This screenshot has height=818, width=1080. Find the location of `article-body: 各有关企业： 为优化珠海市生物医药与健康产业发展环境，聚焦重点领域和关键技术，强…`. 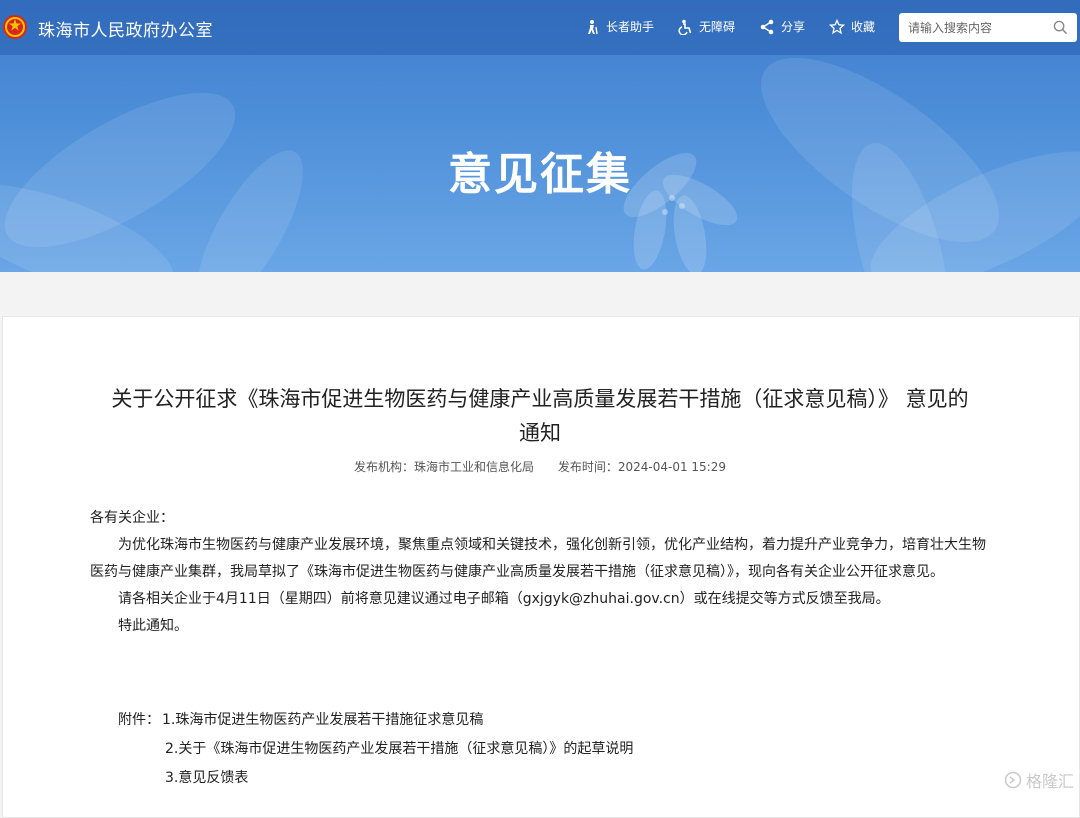

article-body: 各有关企业： 为优化珠海市生物医药与健康产业发展环境，聚焦重点领域和关键技术，强… is located at coordinates (542, 572).